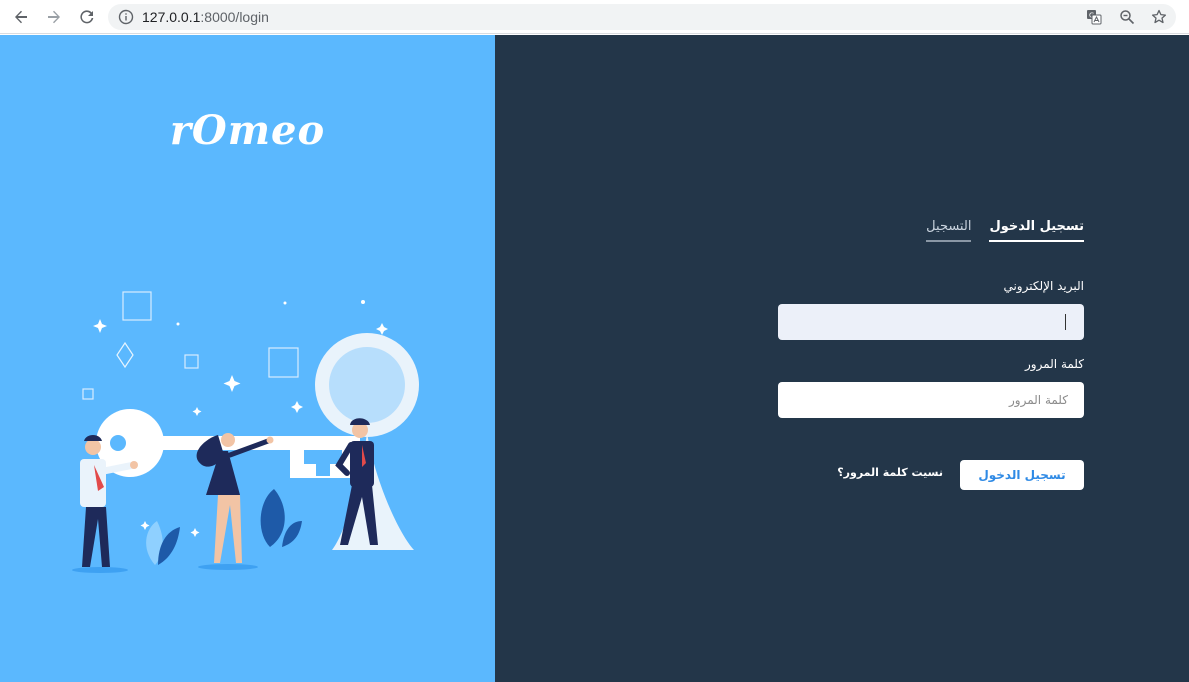 The image size is (1189, 682). I want to click on person-middle, so click(235, 501).